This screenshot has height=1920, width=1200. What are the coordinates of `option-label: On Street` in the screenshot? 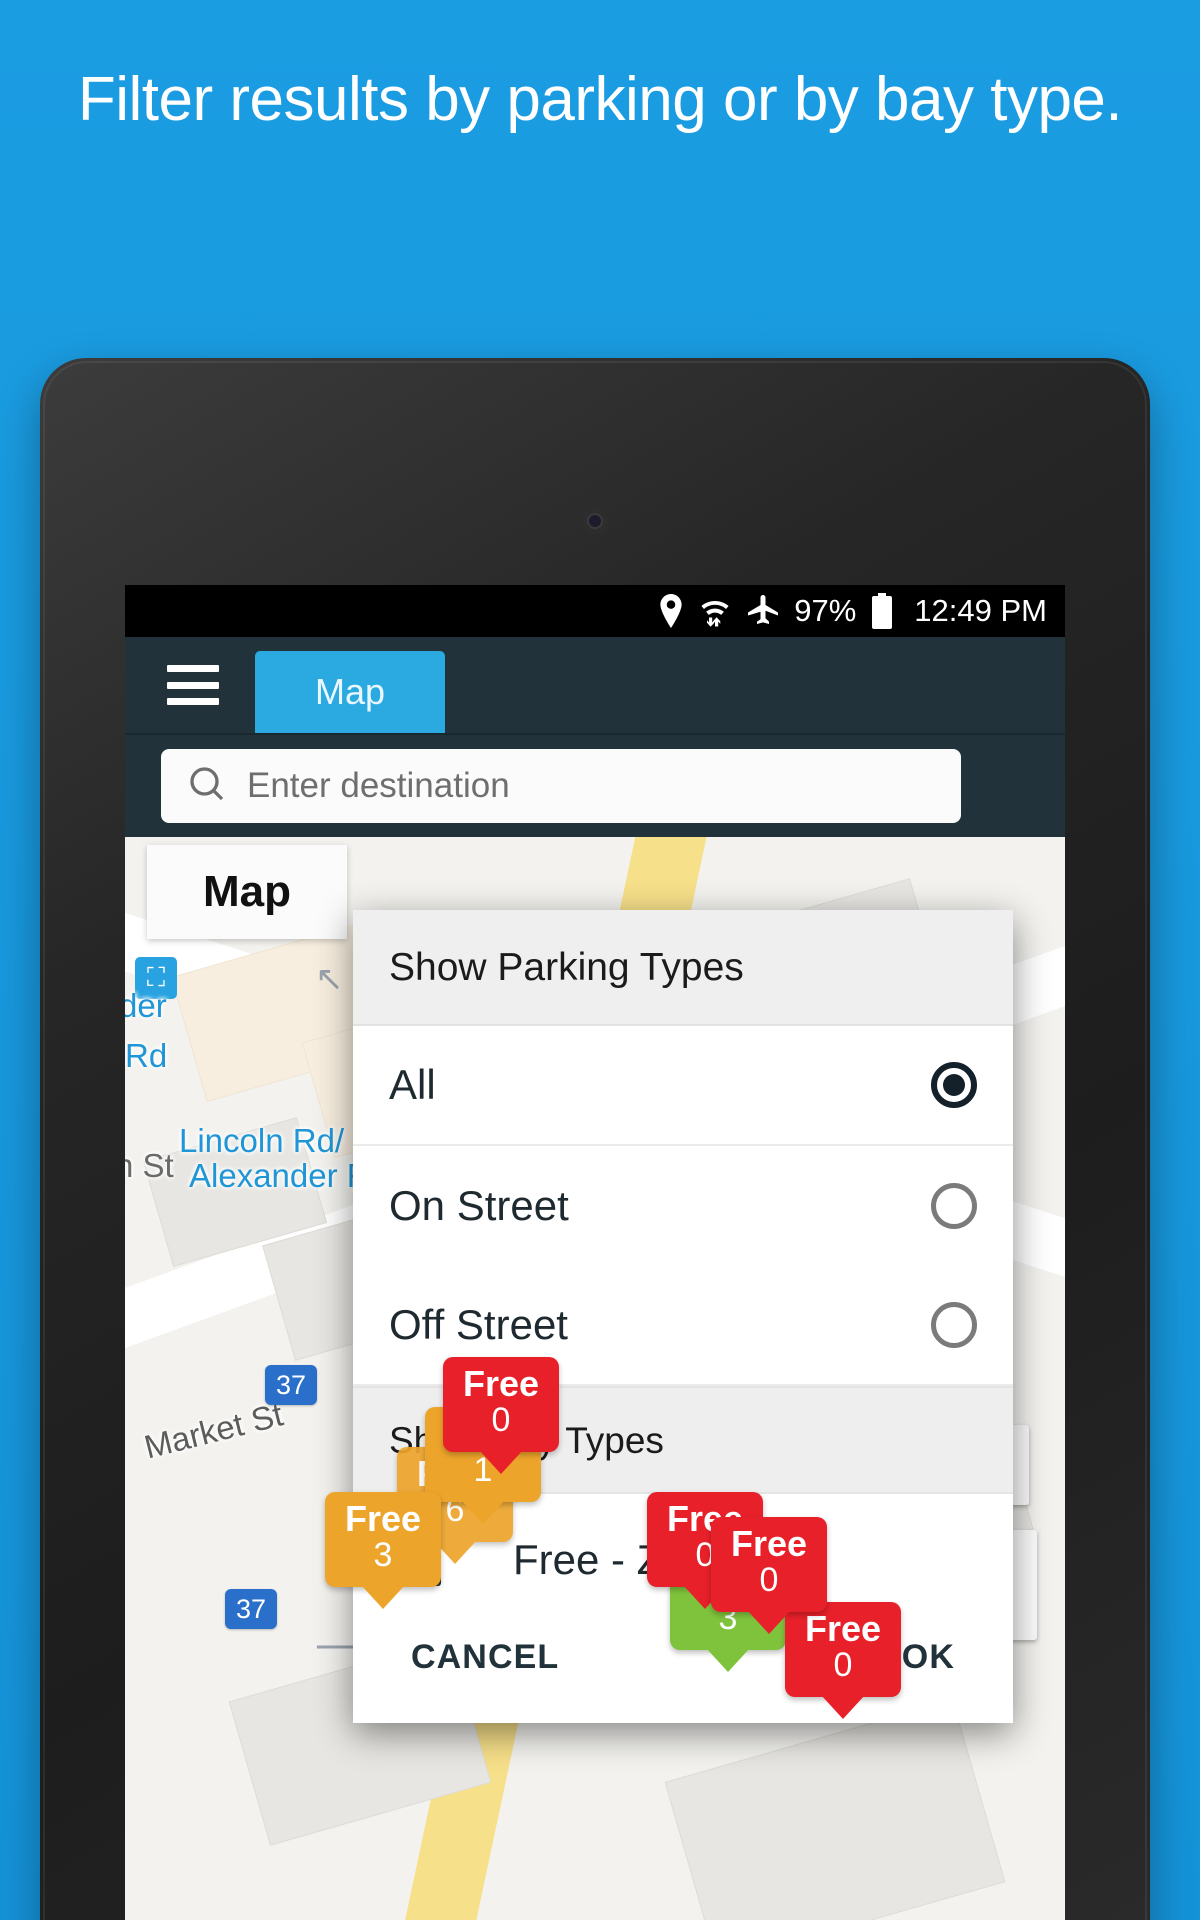 It's located at (479, 1205).